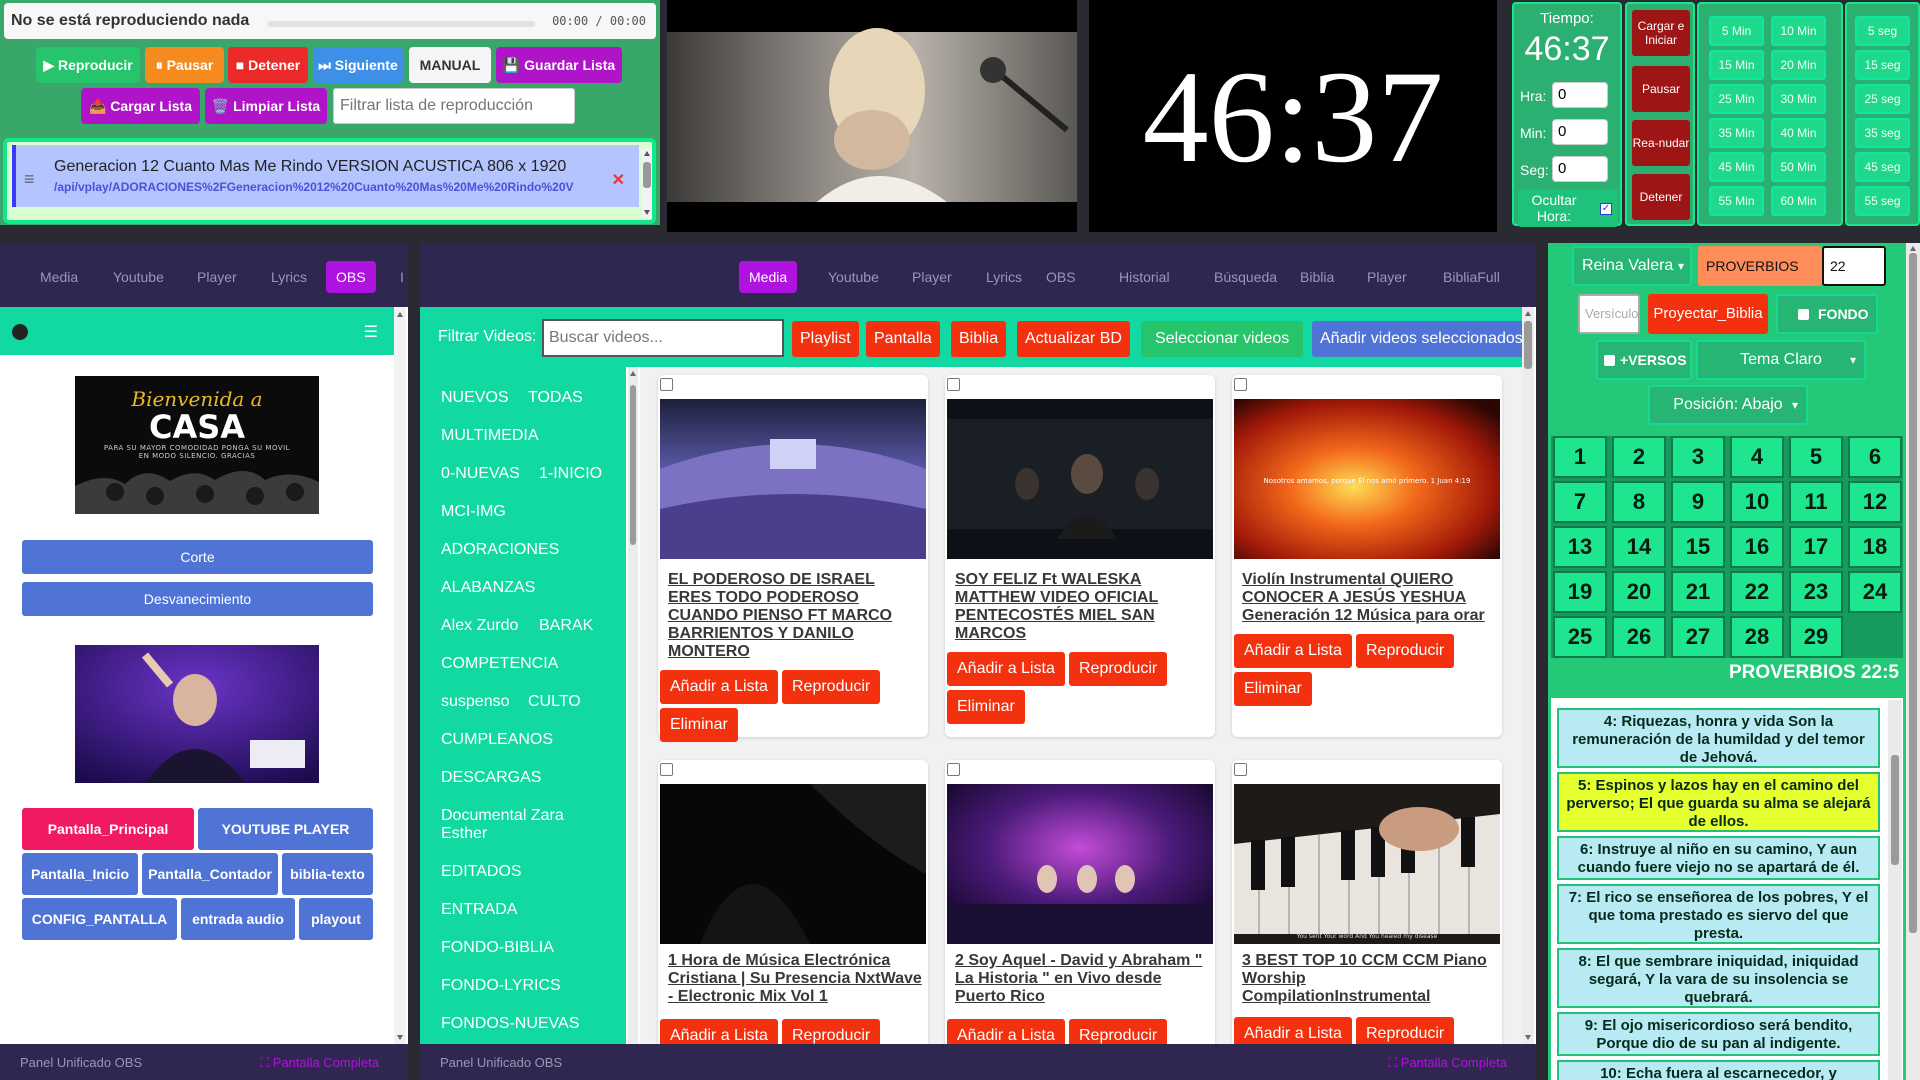 The height and width of the screenshot is (1080, 1920). What do you see at coordinates (491, 778) in the screenshot?
I see `category-item: DESCARGAS` at bounding box center [491, 778].